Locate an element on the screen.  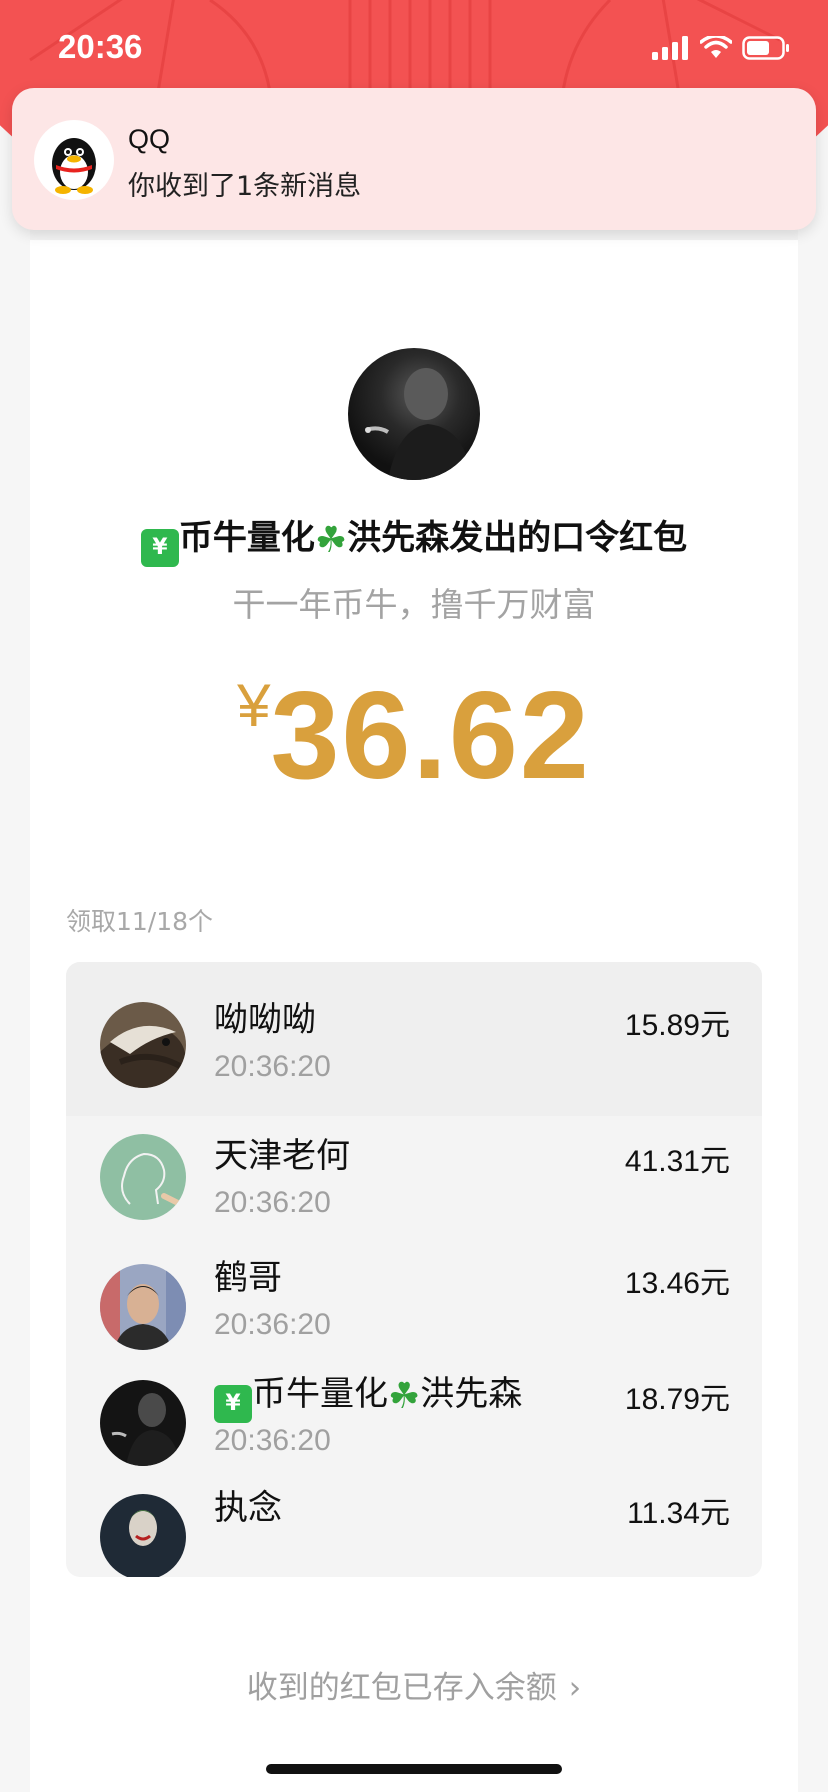
status-icons is located at coordinates (721, 48).